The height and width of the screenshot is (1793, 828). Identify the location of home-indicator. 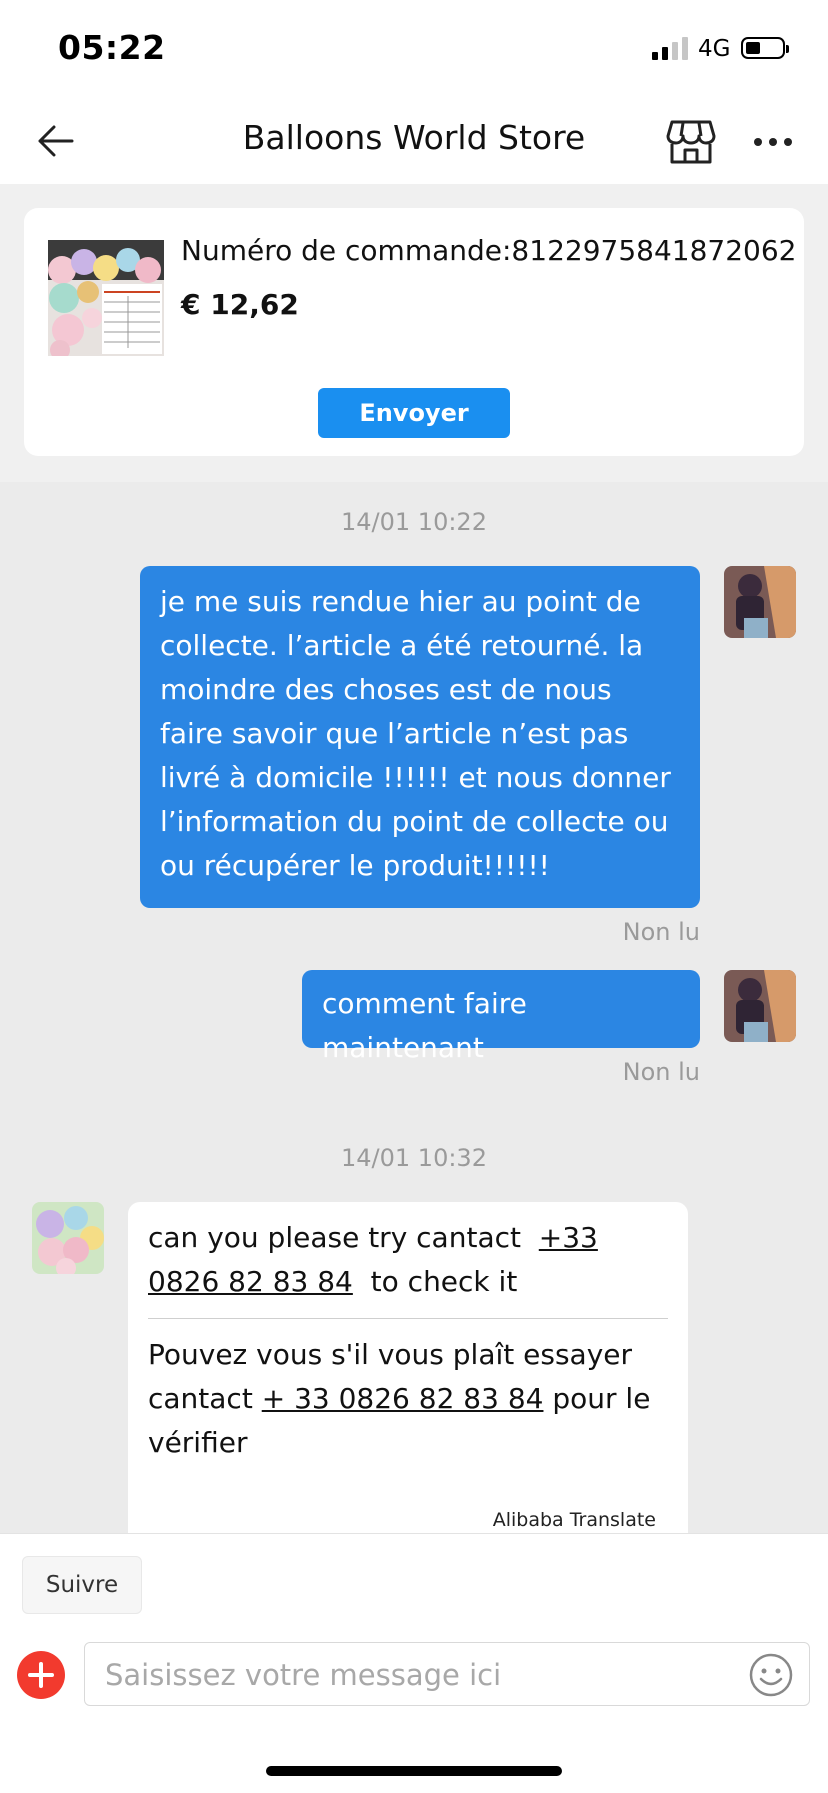
(414, 1771).